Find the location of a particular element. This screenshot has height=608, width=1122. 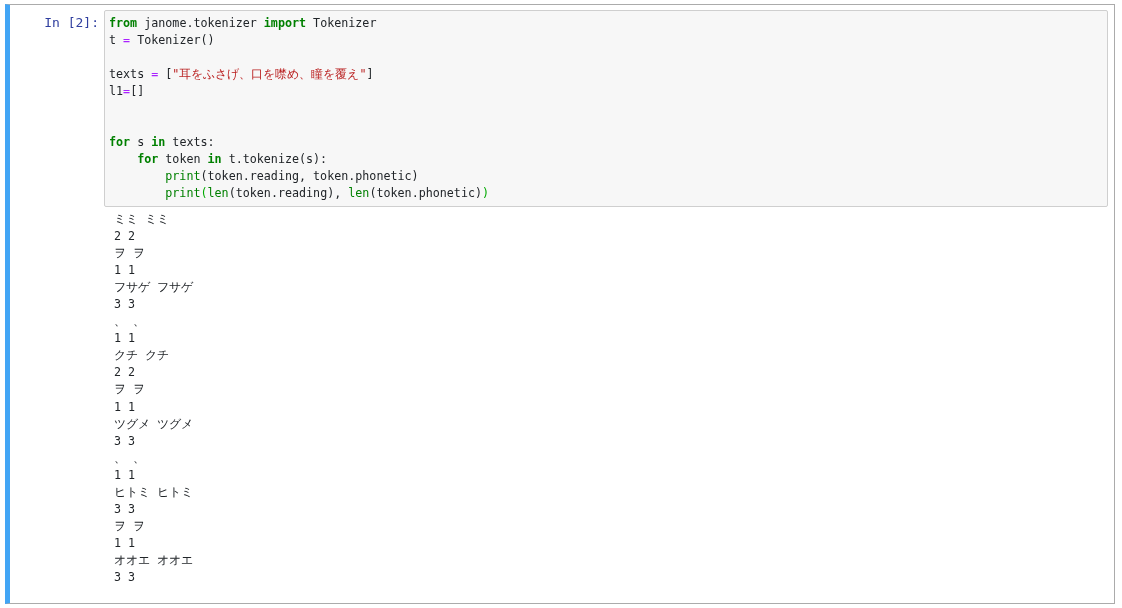

output-line: フサゲ フサゲ is located at coordinates (154, 288).